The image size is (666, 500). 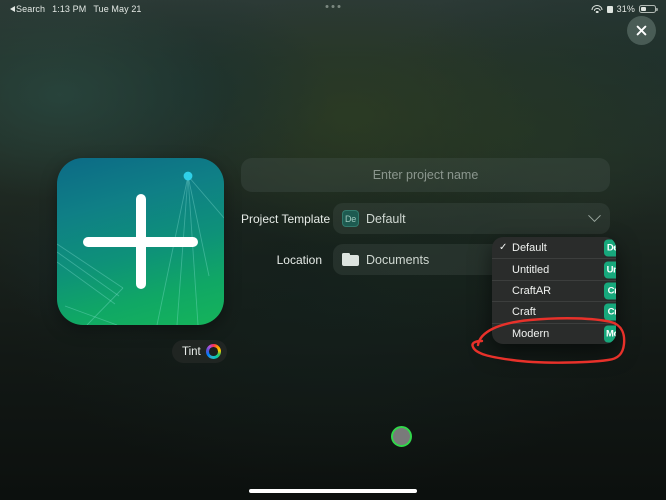 I want to click on project-thumbnail, so click(x=140, y=241).